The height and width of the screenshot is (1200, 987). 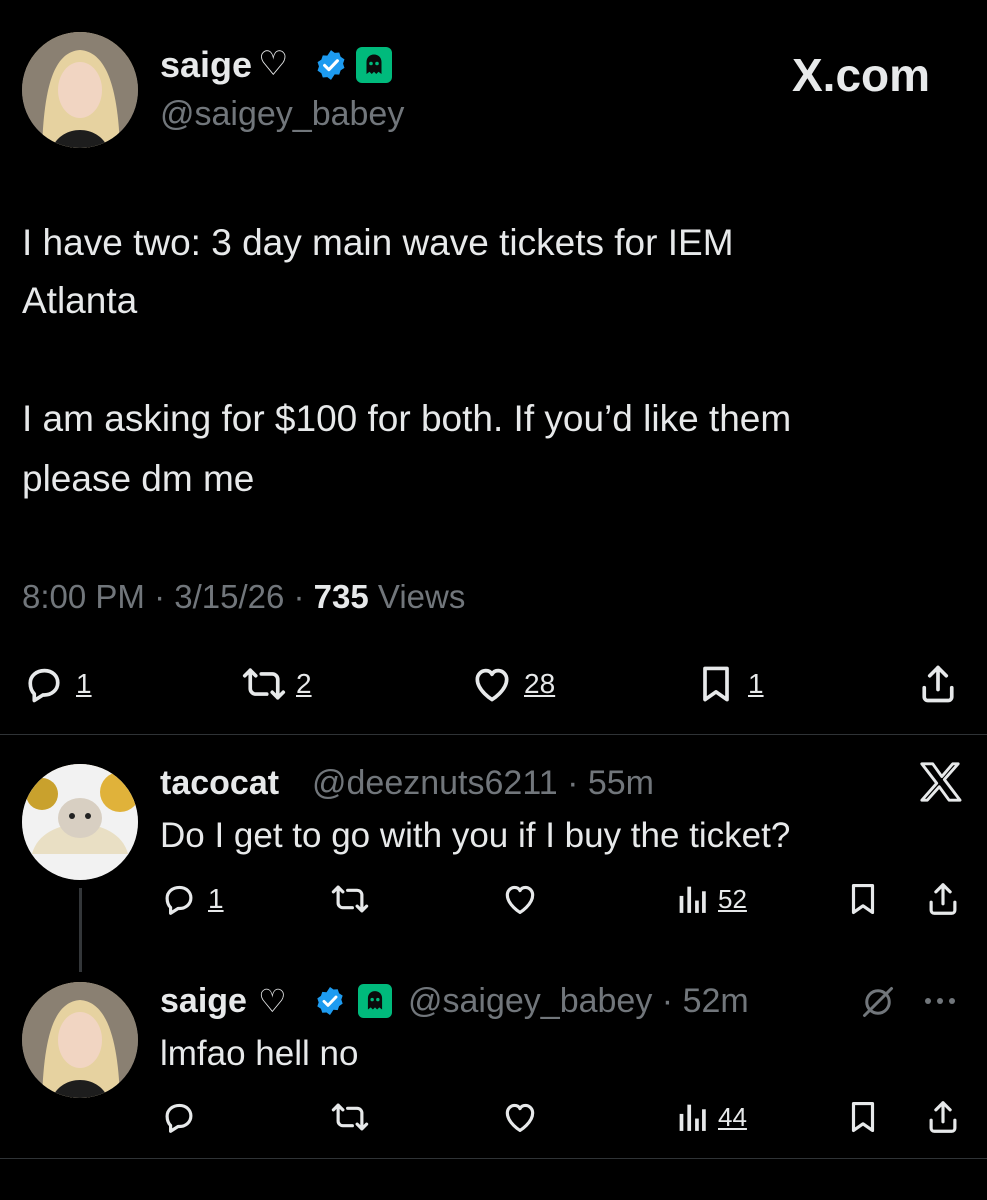 I want to click on views-label: Views, so click(x=421, y=596).